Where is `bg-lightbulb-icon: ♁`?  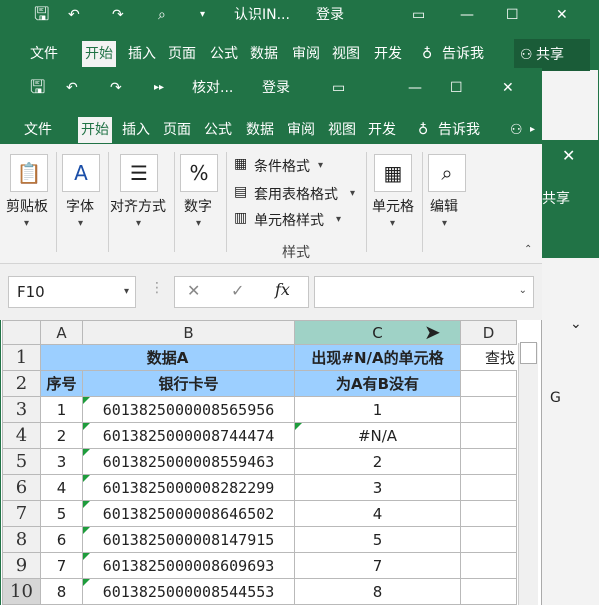 bg-lightbulb-icon: ♁ is located at coordinates (427, 54).